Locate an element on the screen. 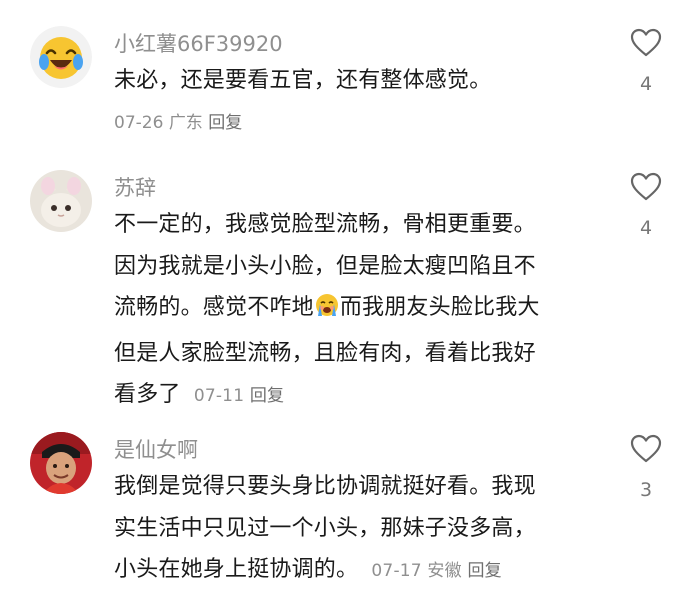  comment-line: 但是人家脸型流畅，且脸有肉，看着比我好 is located at coordinates (325, 353).